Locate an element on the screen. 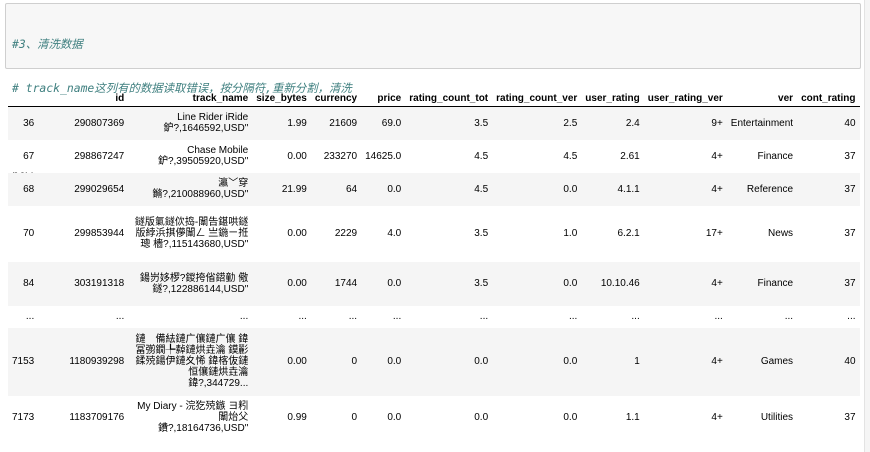 The width and height of the screenshot is (870, 452). table-cell: 2.4 is located at coordinates (632, 123).